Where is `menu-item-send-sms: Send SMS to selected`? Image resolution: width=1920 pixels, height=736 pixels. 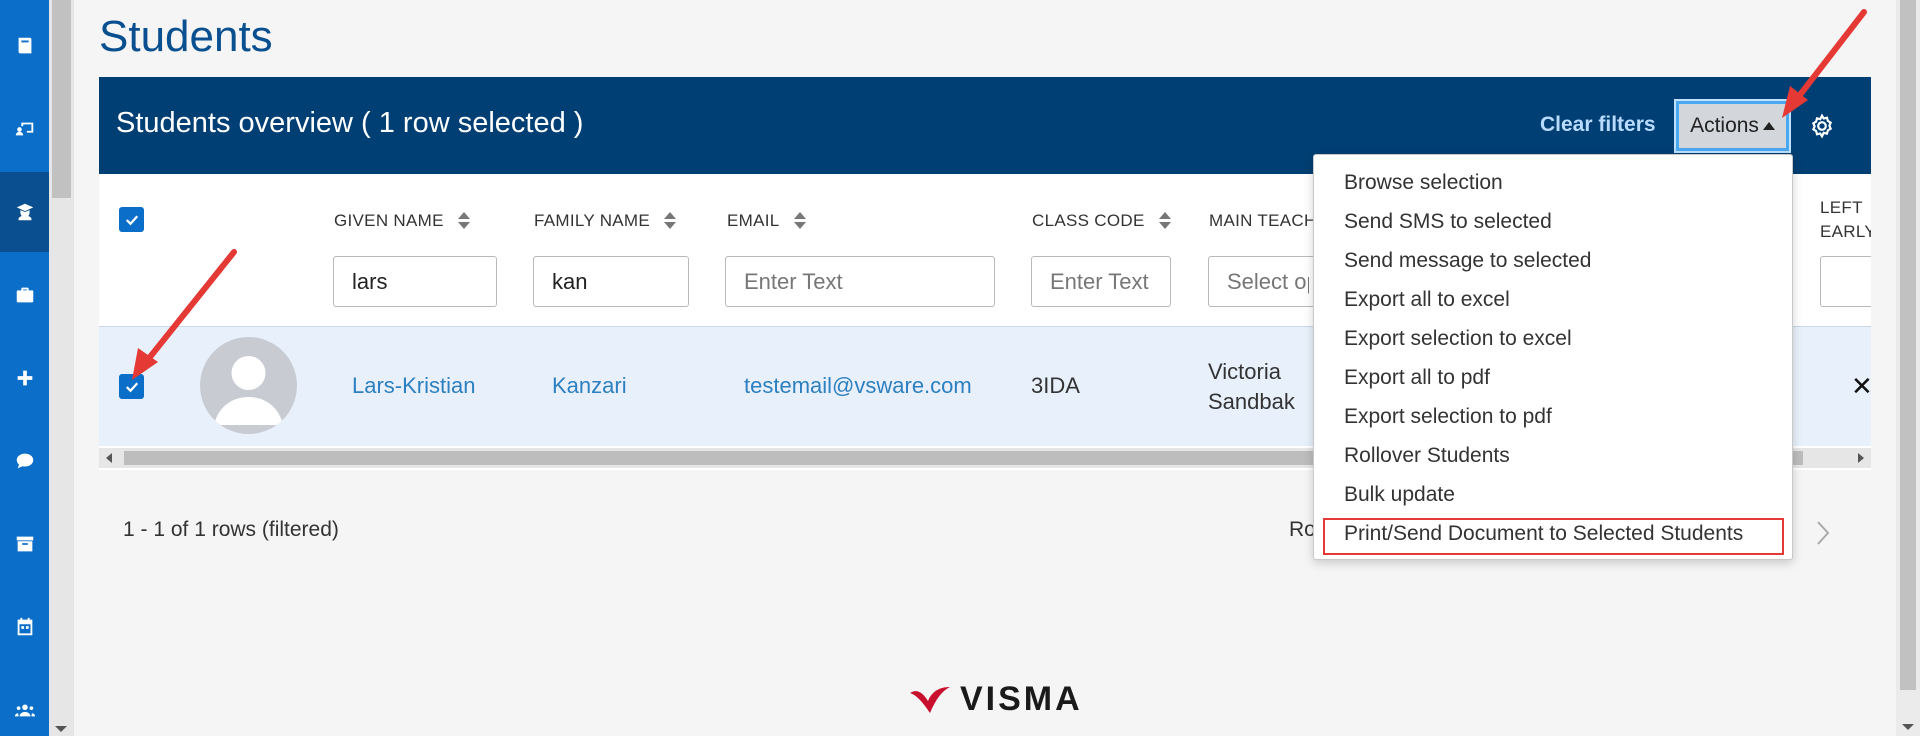
menu-item-send-sms: Send SMS to selected is located at coordinates (1448, 222).